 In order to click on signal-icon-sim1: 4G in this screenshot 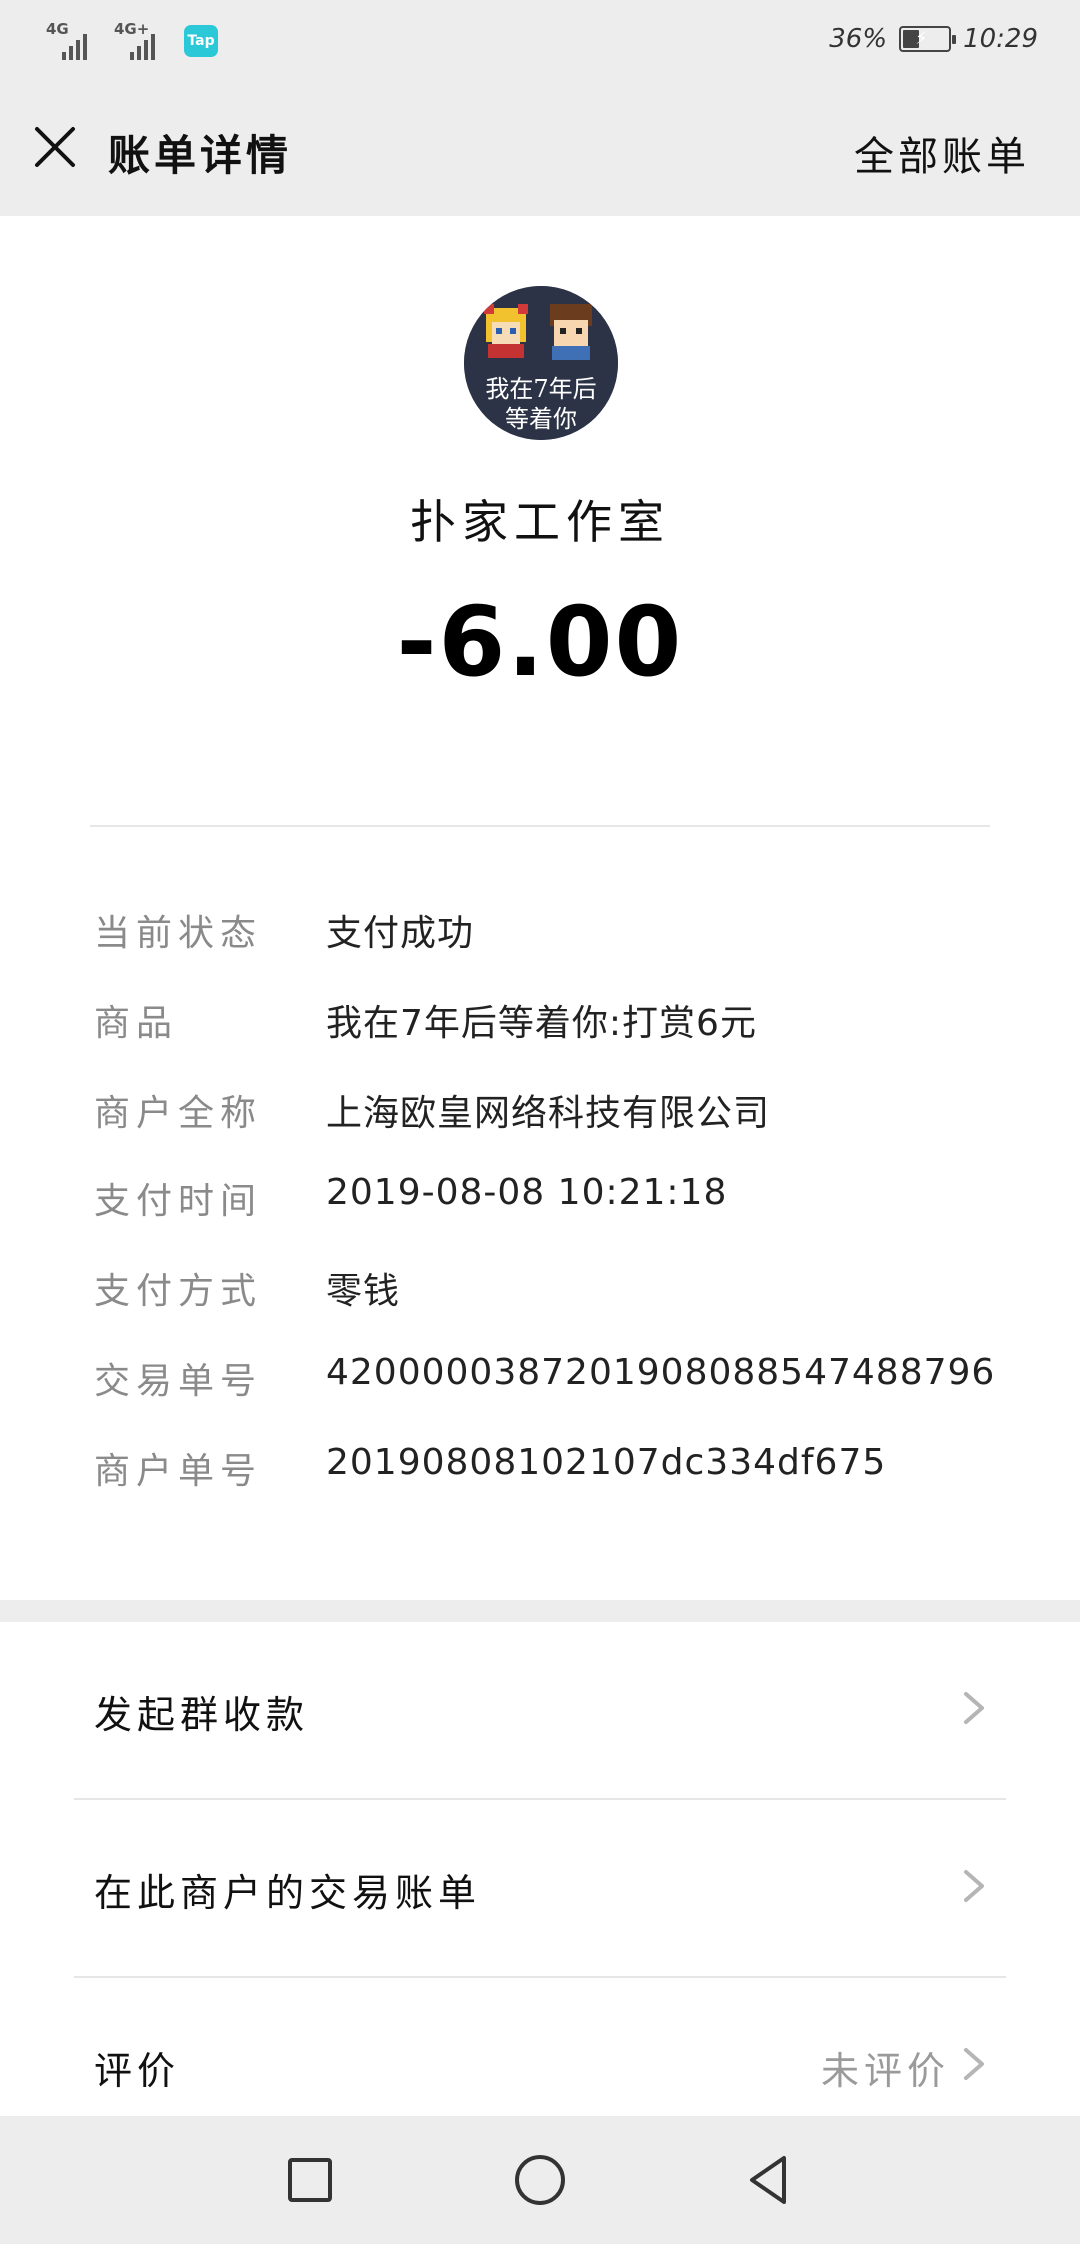, I will do `click(74, 41)`.